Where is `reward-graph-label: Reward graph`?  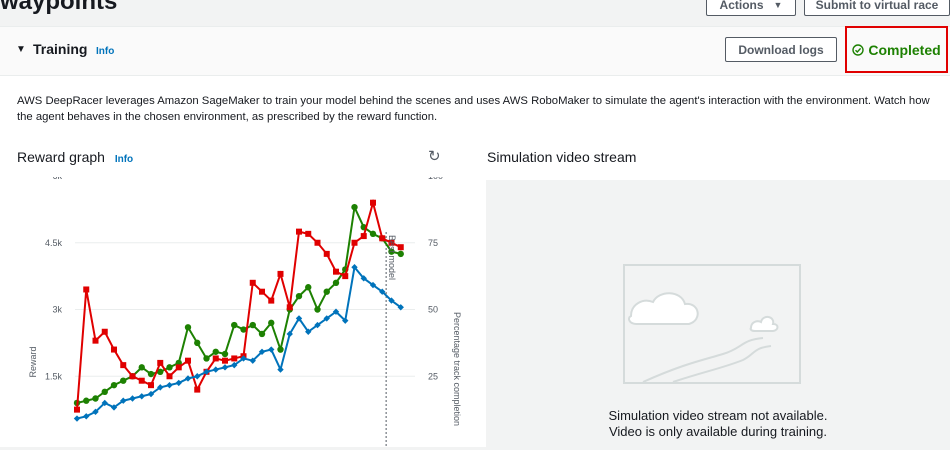 reward-graph-label: Reward graph is located at coordinates (61, 157).